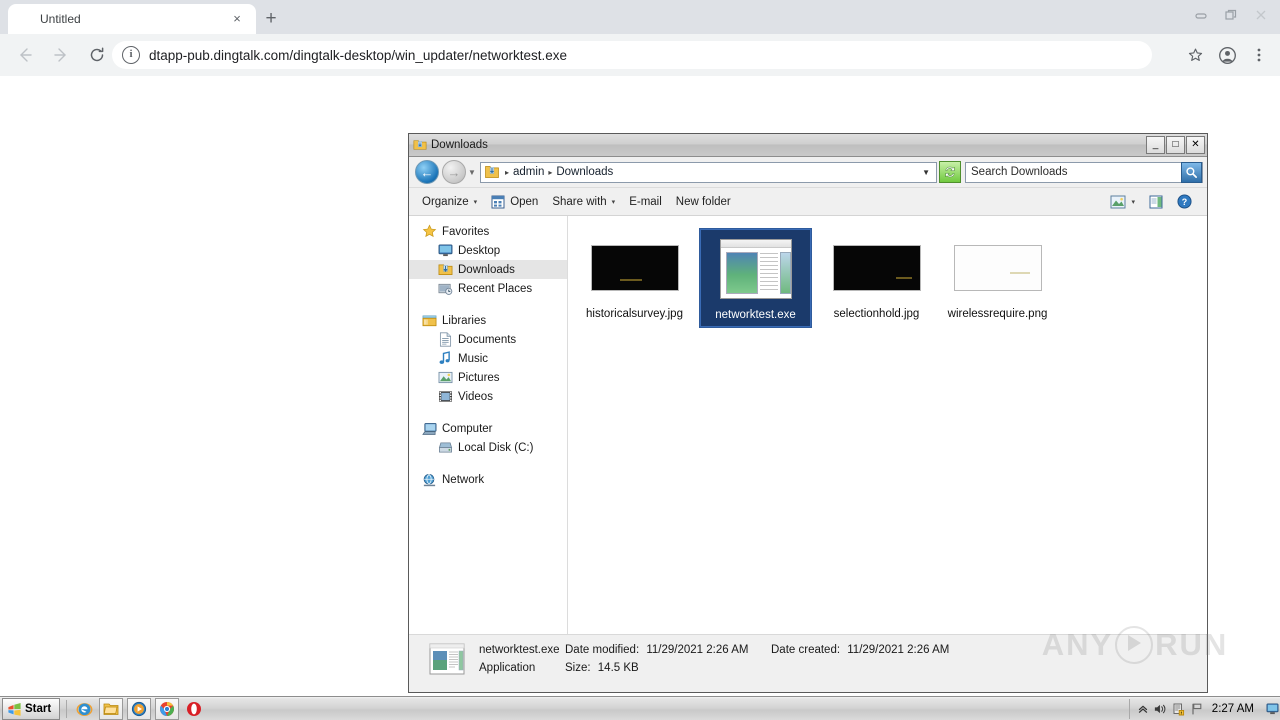  What do you see at coordinates (445, 251) in the screenshot?
I see `desktop-icon` at bounding box center [445, 251].